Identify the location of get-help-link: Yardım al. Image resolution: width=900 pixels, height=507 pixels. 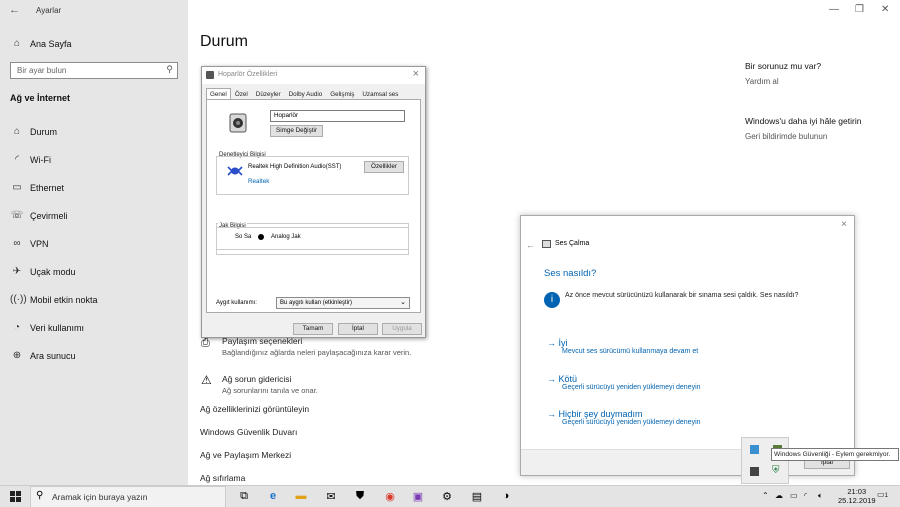
(762, 81).